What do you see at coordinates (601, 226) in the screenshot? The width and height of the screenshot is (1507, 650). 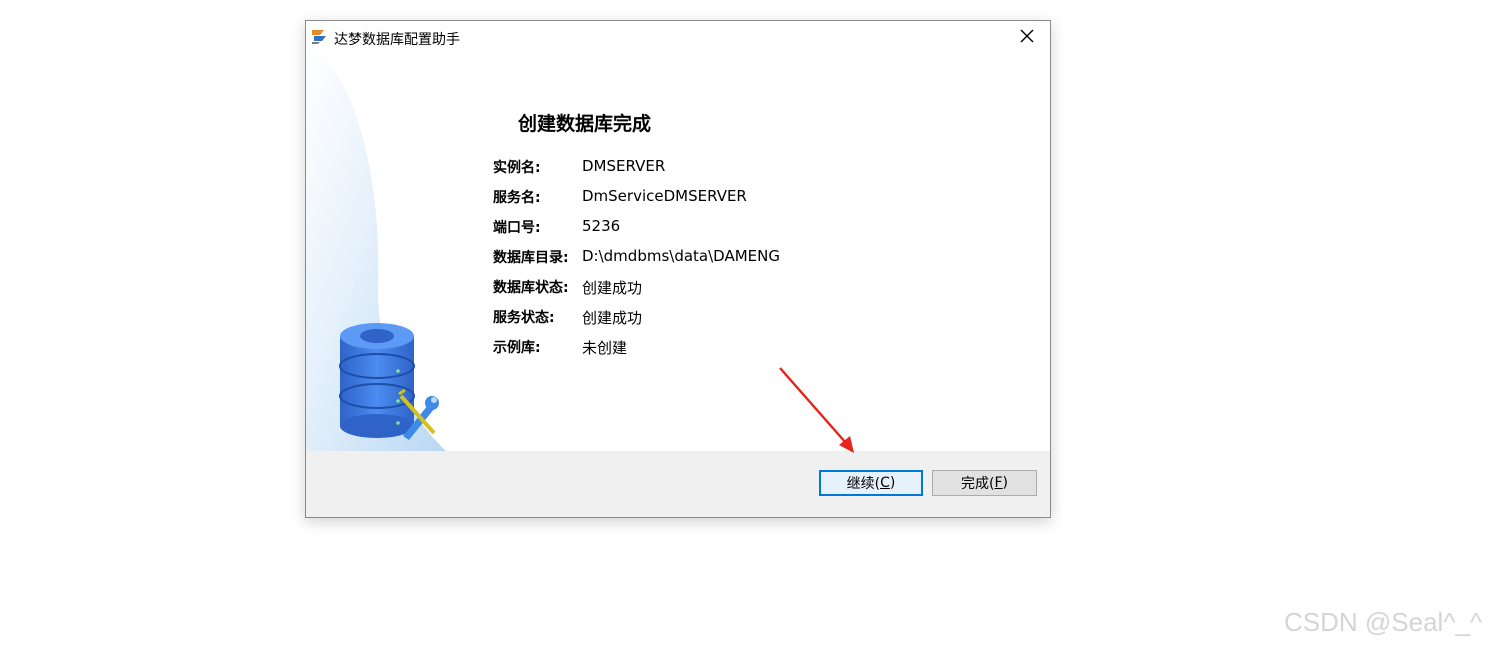 I see `info-value: 5236` at bounding box center [601, 226].